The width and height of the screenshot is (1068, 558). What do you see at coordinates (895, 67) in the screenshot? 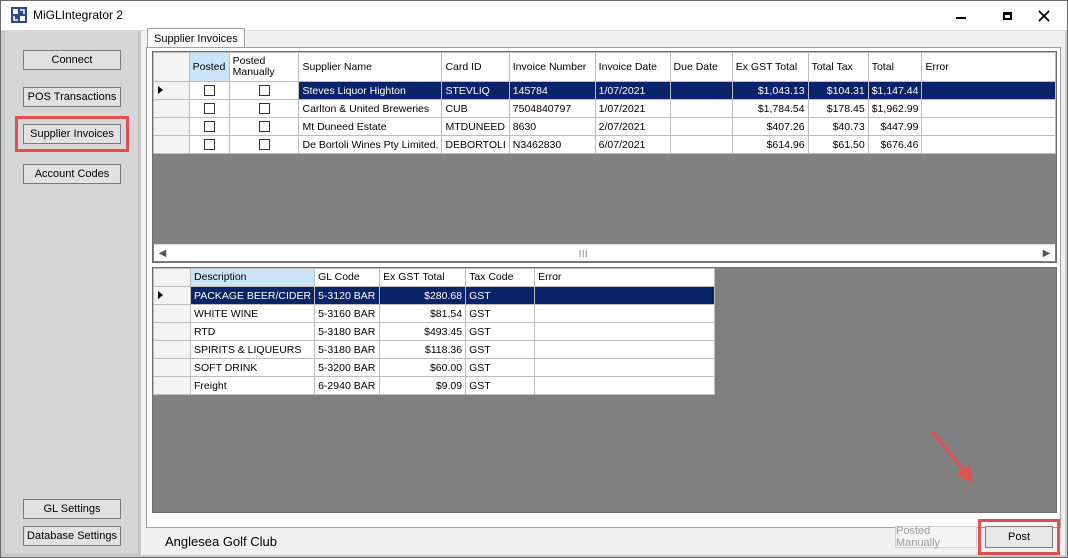
I see `col-total: Total` at bounding box center [895, 67].